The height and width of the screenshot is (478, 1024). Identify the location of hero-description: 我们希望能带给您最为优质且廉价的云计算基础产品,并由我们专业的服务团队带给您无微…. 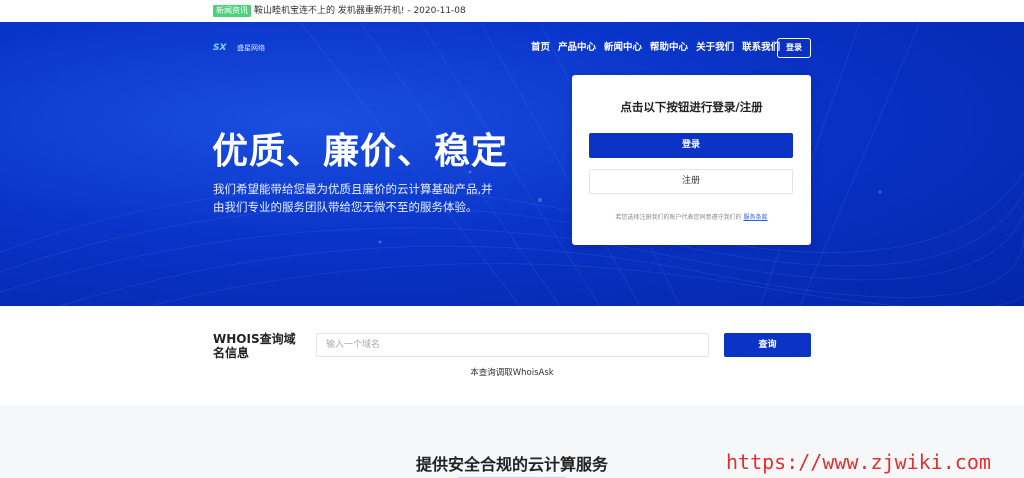
(353, 198).